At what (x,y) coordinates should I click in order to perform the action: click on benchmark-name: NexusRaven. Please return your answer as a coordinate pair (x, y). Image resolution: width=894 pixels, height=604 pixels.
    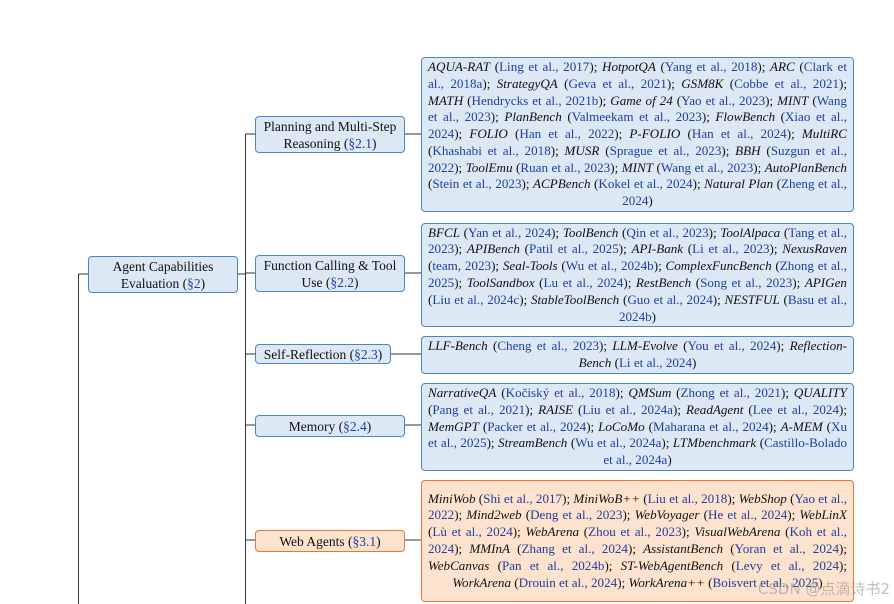
    Looking at the image, I should click on (814, 249).